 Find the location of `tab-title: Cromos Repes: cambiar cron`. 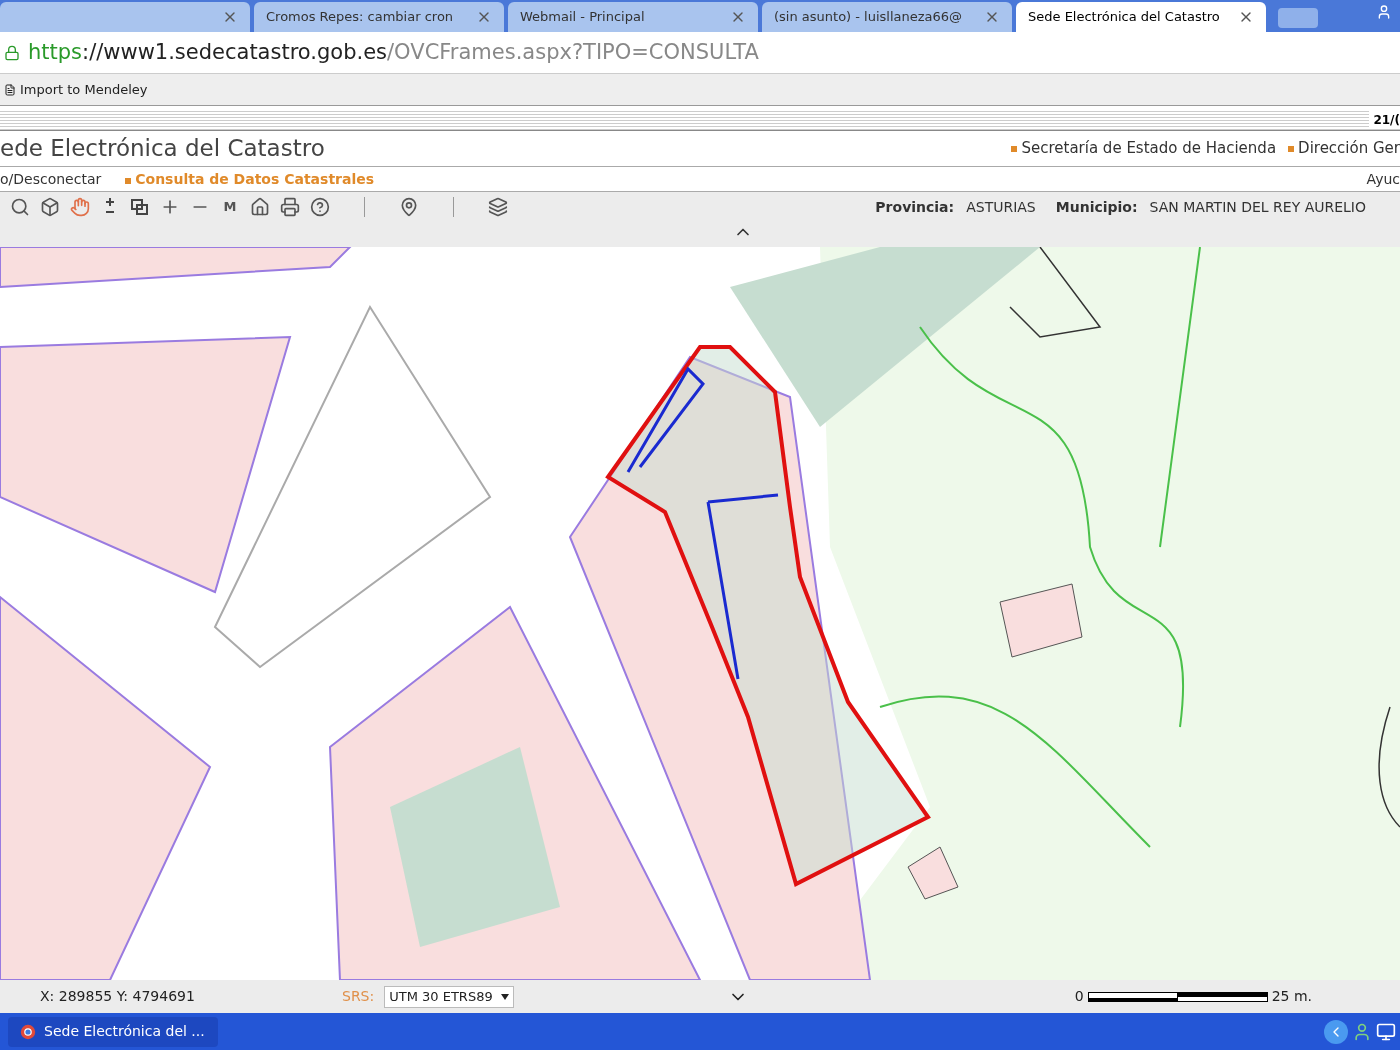

tab-title: Cromos Repes: cambiar cron is located at coordinates (360, 17).